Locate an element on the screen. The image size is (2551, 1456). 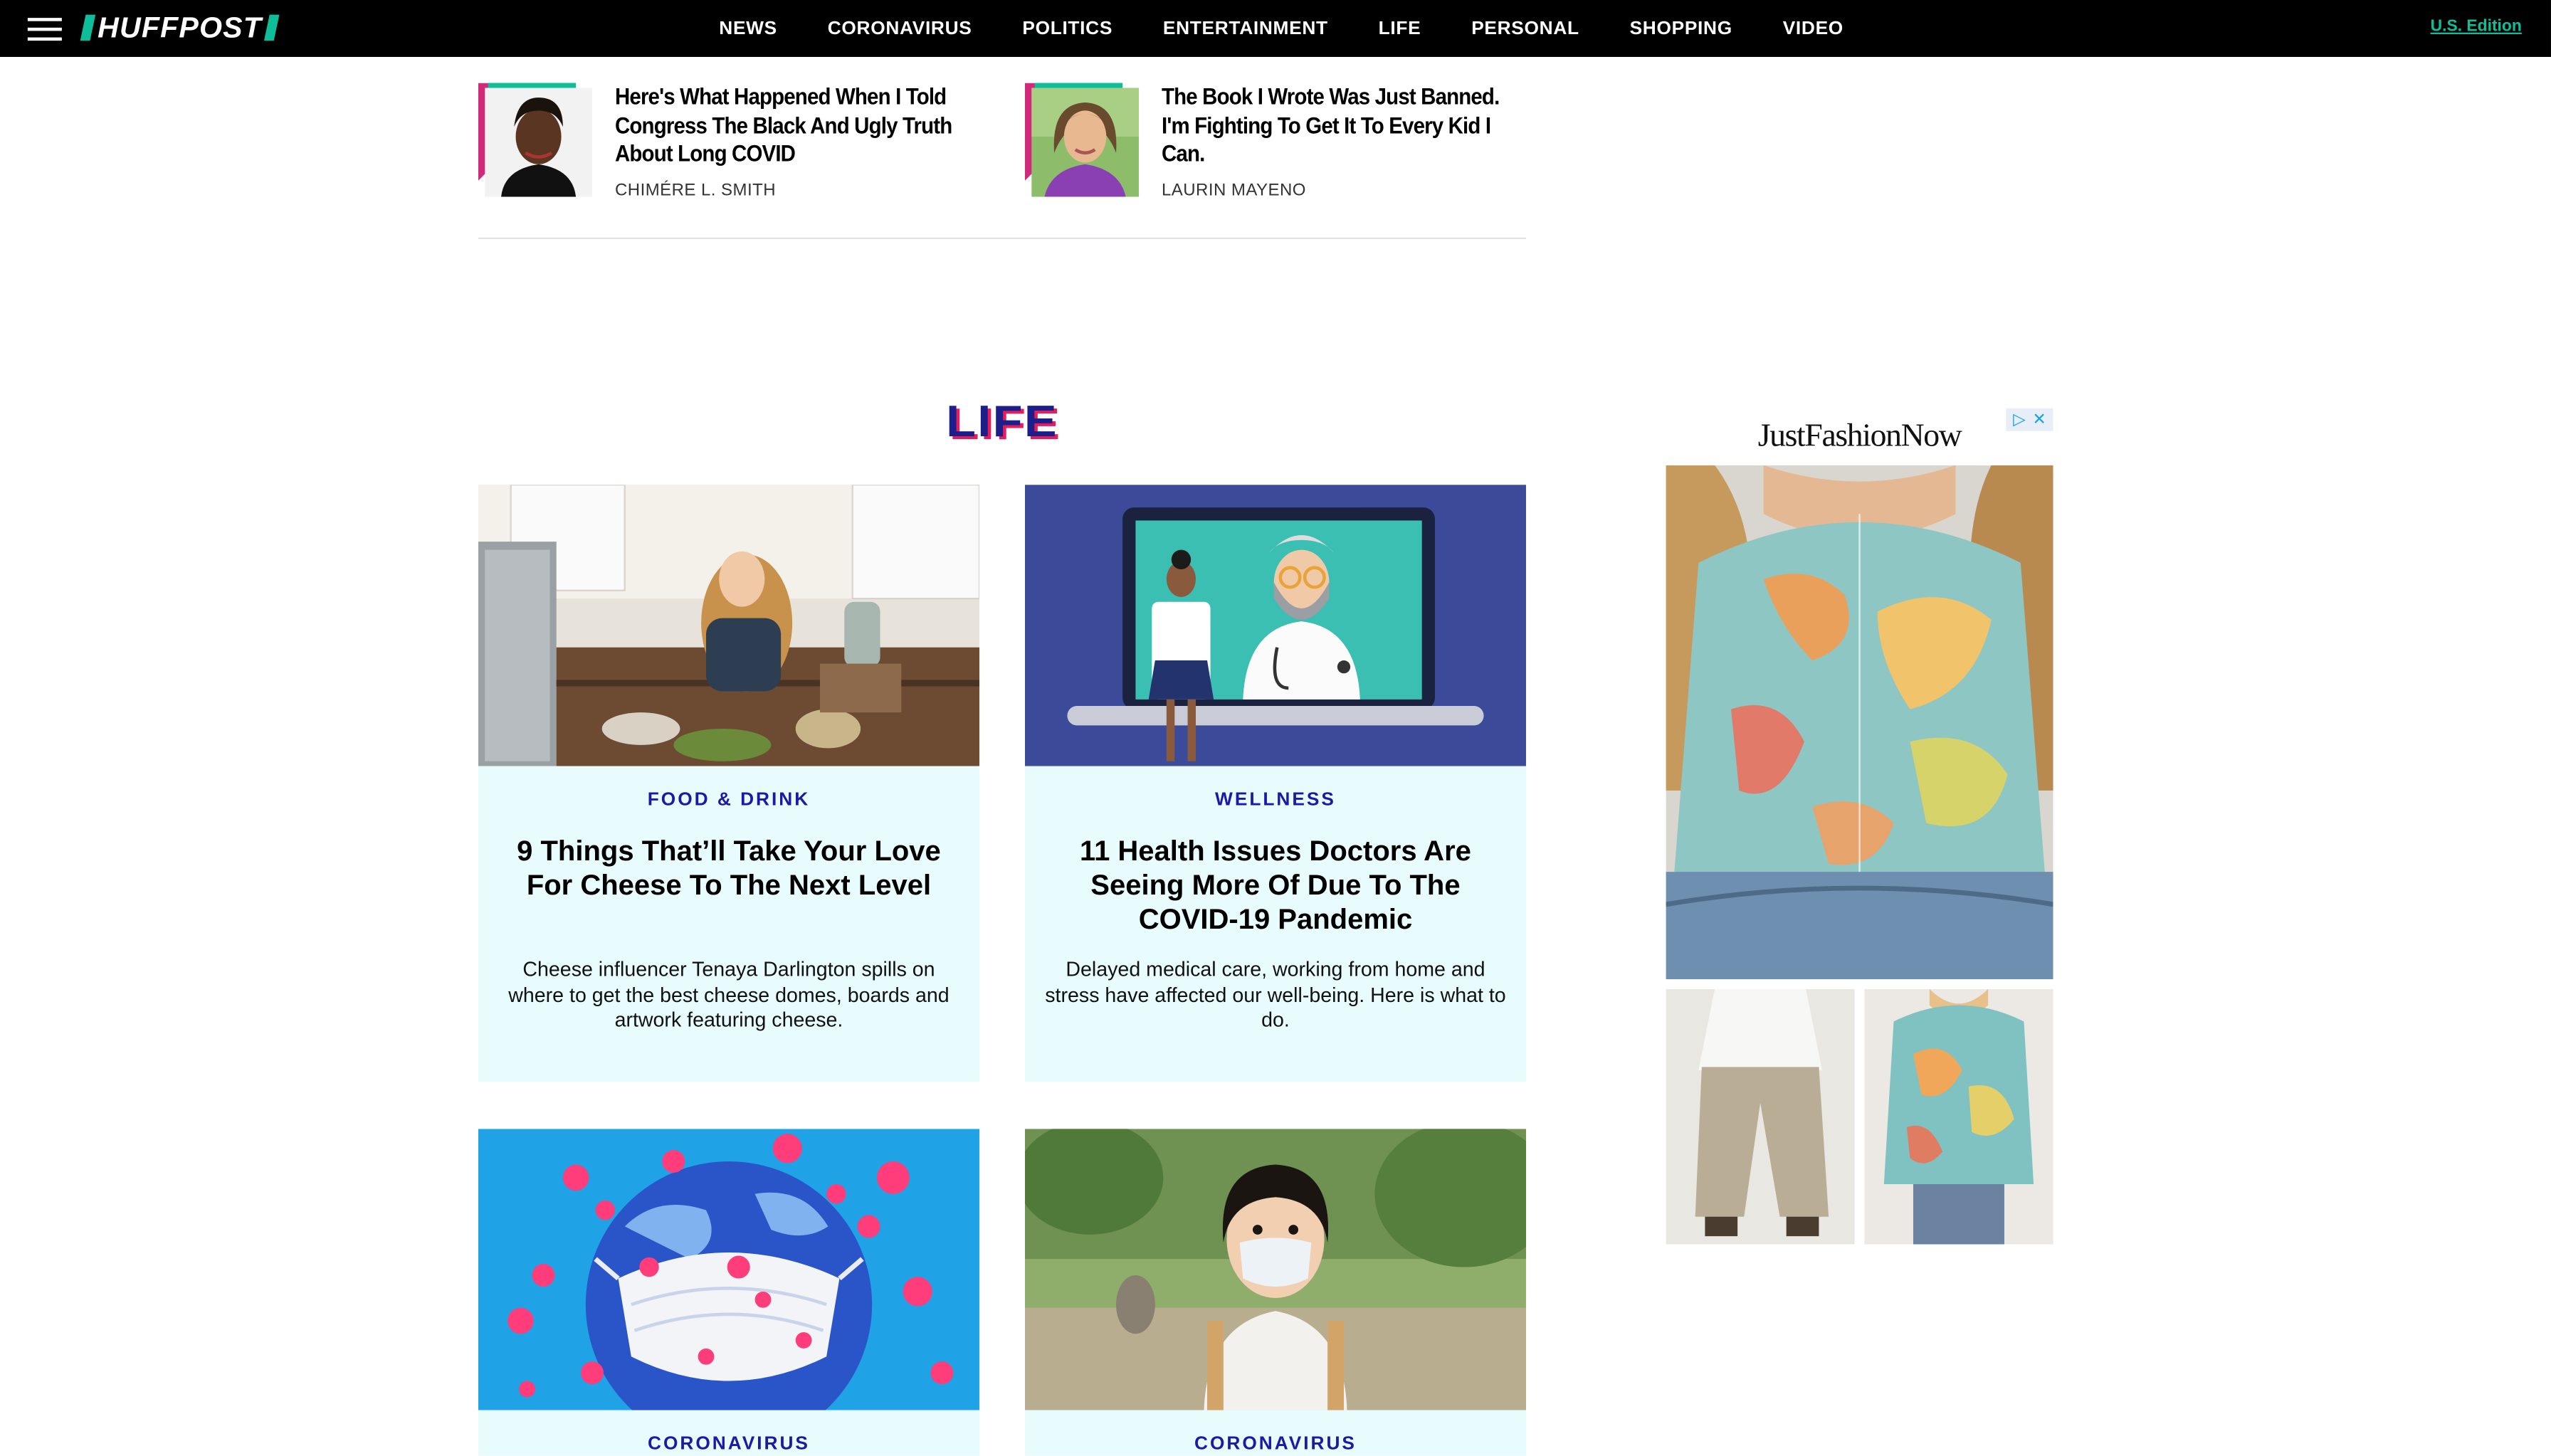
nav-personal: PERSONAL is located at coordinates (1525, 28).